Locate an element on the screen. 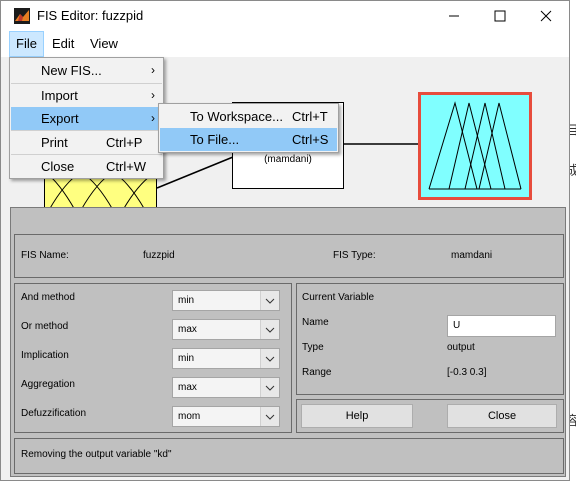  or-method-label: Or method is located at coordinates (45, 326).